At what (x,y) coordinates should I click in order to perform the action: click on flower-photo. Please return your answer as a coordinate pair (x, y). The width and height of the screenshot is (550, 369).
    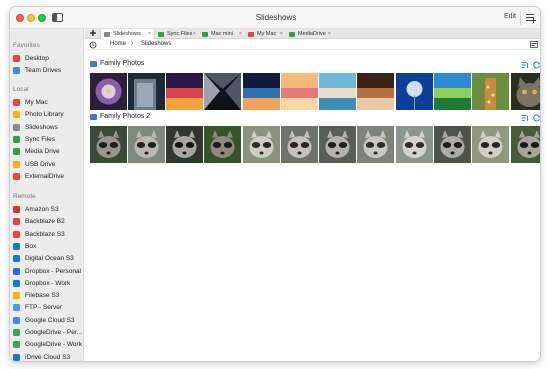
    Looking at the image, I should click on (108, 91).